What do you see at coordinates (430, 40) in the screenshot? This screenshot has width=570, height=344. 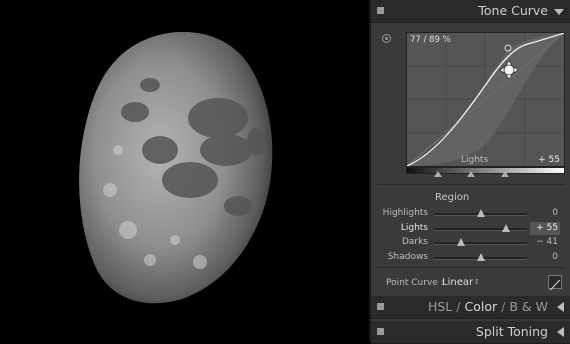 I see `curve-readout: 77 / 89 %` at bounding box center [430, 40].